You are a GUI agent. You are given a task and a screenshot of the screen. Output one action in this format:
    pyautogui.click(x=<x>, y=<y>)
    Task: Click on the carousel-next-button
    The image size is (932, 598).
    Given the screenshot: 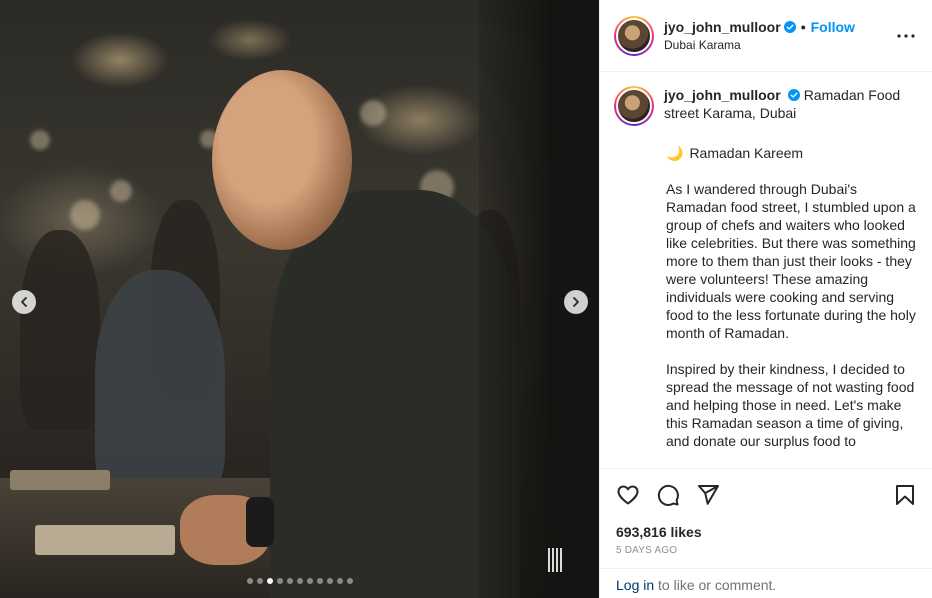 What is the action you would take?
    pyautogui.click(x=576, y=302)
    